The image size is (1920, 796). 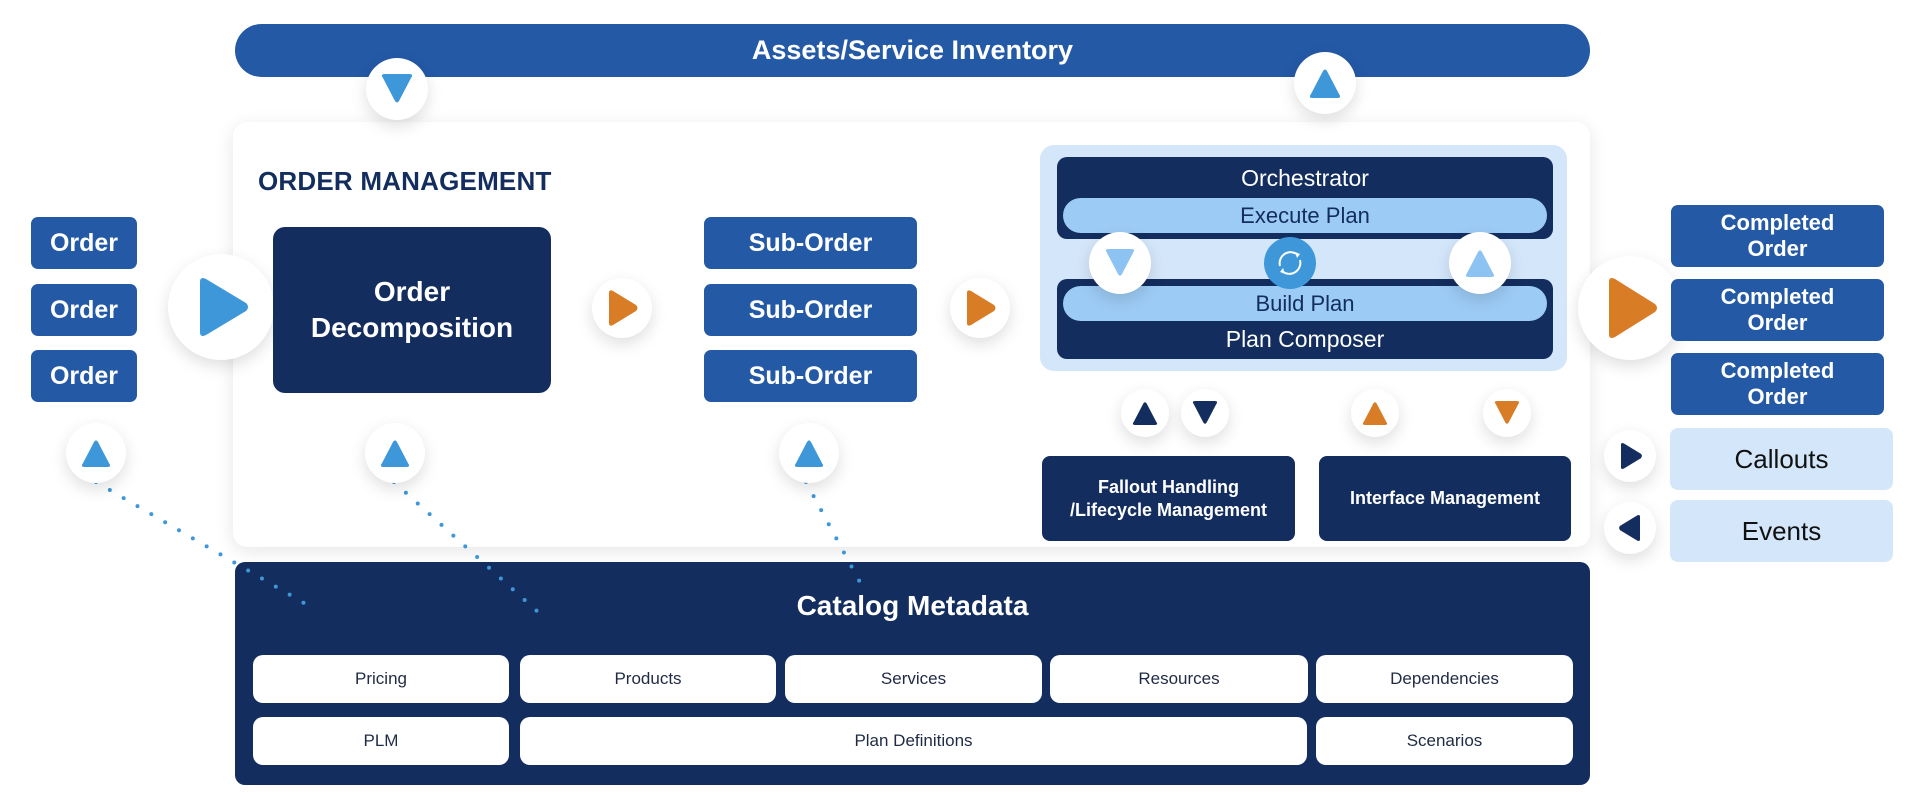 I want to click on inventory-label: Assets/Service Inventory, so click(x=912, y=50).